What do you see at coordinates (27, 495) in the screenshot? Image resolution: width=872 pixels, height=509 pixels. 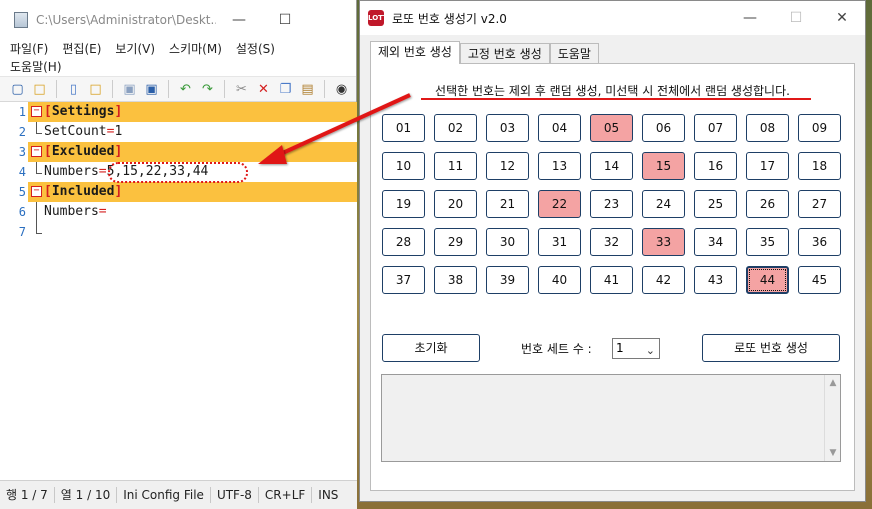 I see `status-line: 행 1 / 7` at bounding box center [27, 495].